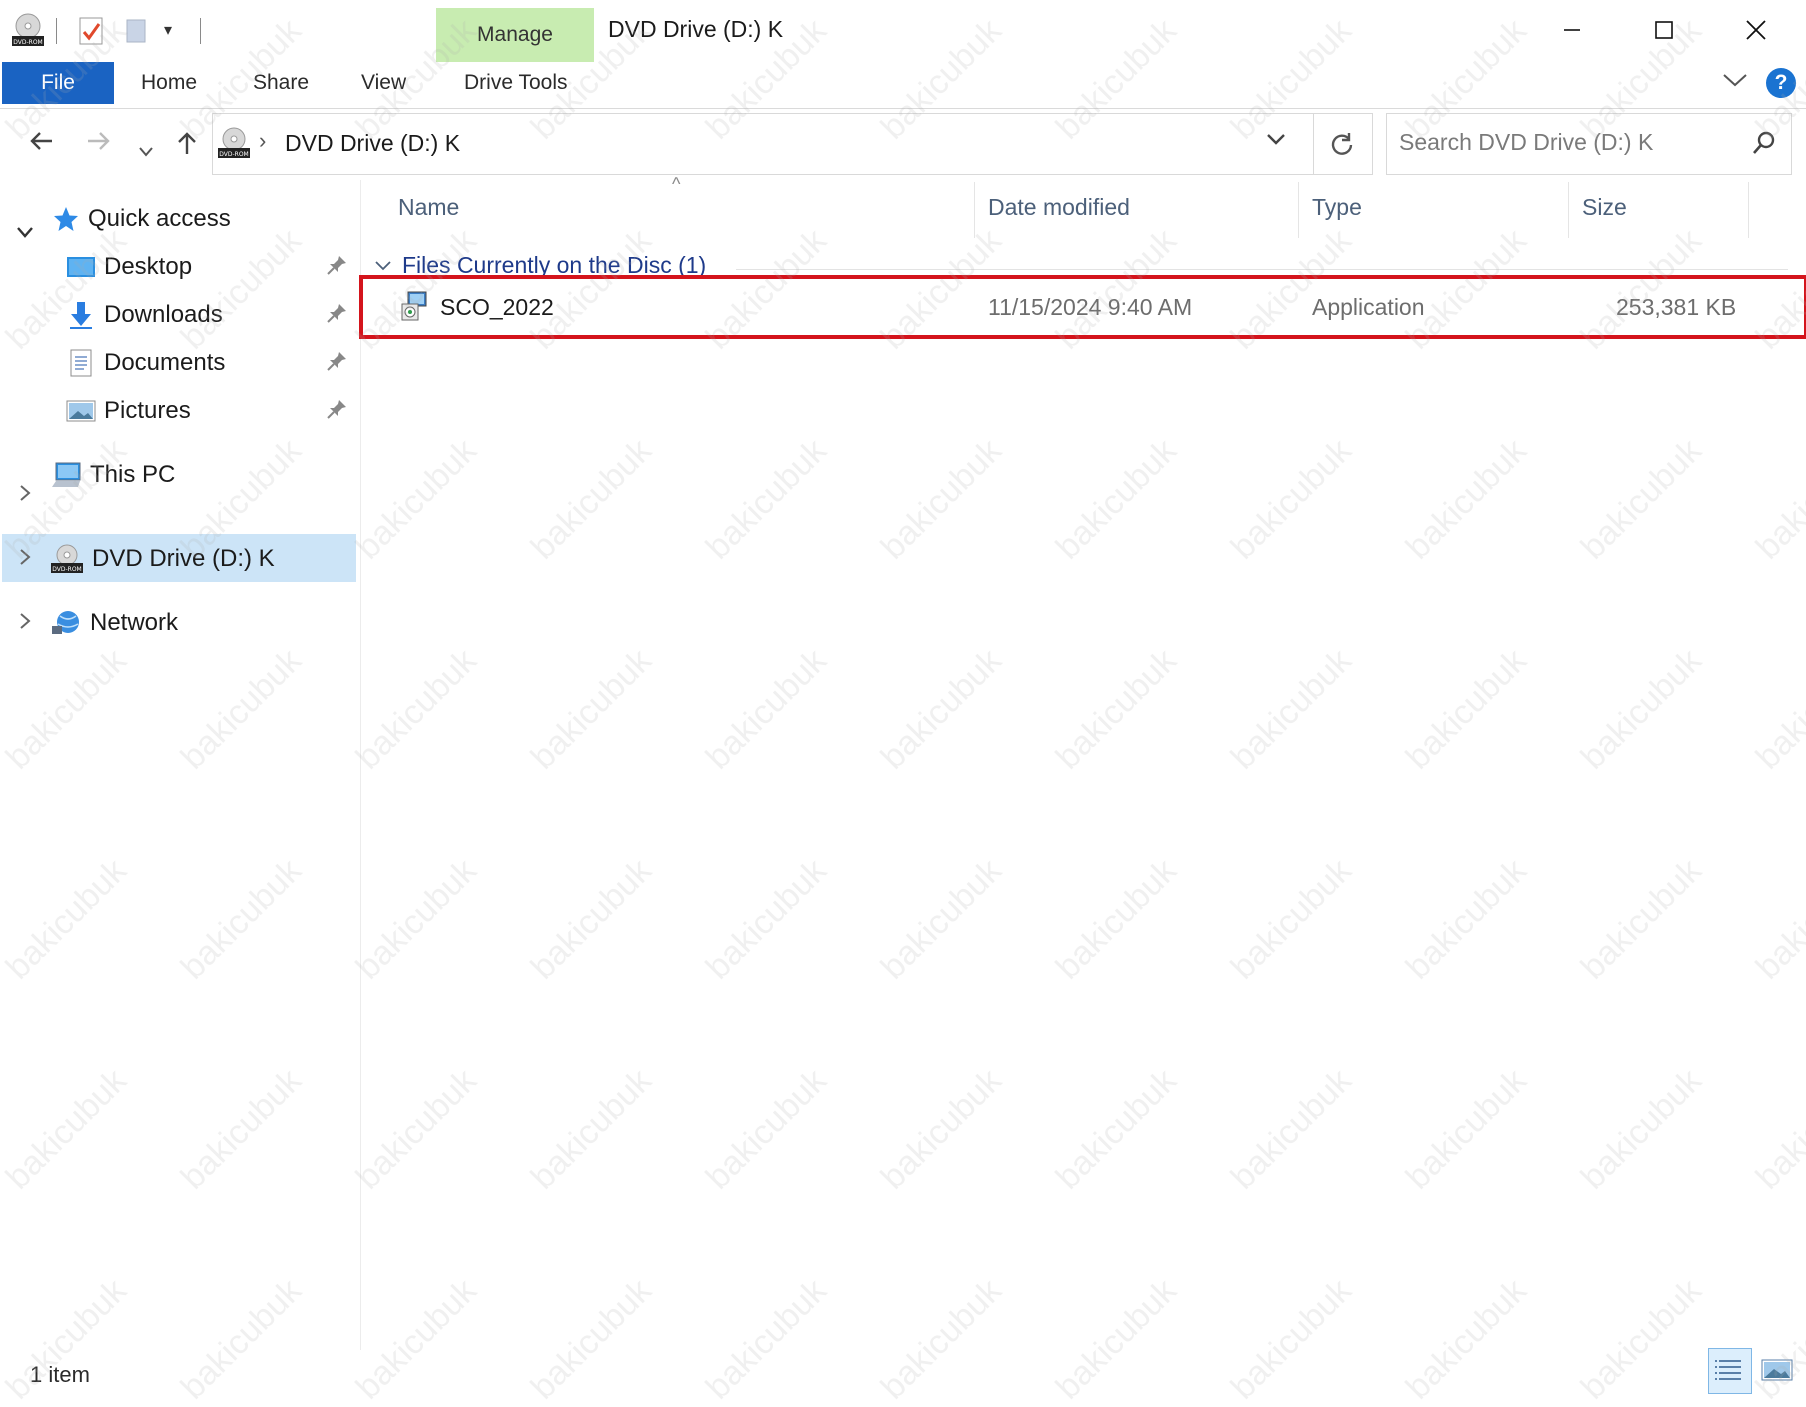  Describe the element at coordinates (133, 474) in the screenshot. I see `nav-label: This PC` at that location.